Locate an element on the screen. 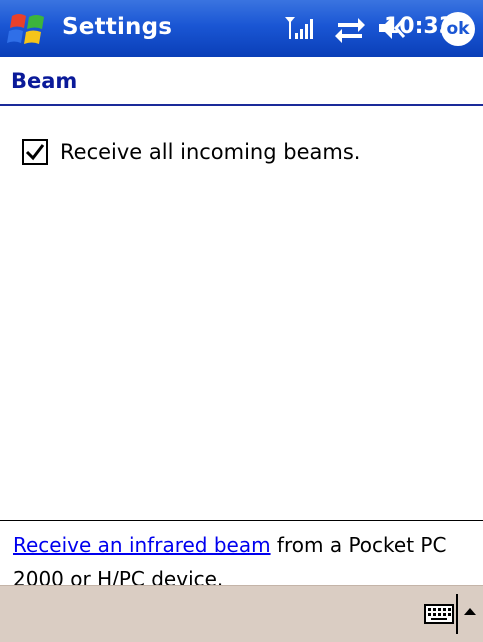 The width and height of the screenshot is (483, 642). receive-beams-option: Receive all incoming beams. is located at coordinates (191, 152).